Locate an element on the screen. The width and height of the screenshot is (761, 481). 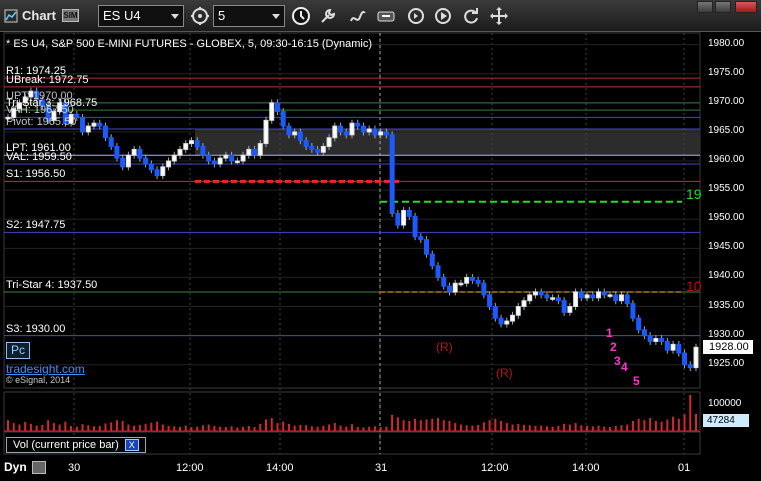
volume-panel-tag: Vol (current price bar) X is located at coordinates (76, 445).